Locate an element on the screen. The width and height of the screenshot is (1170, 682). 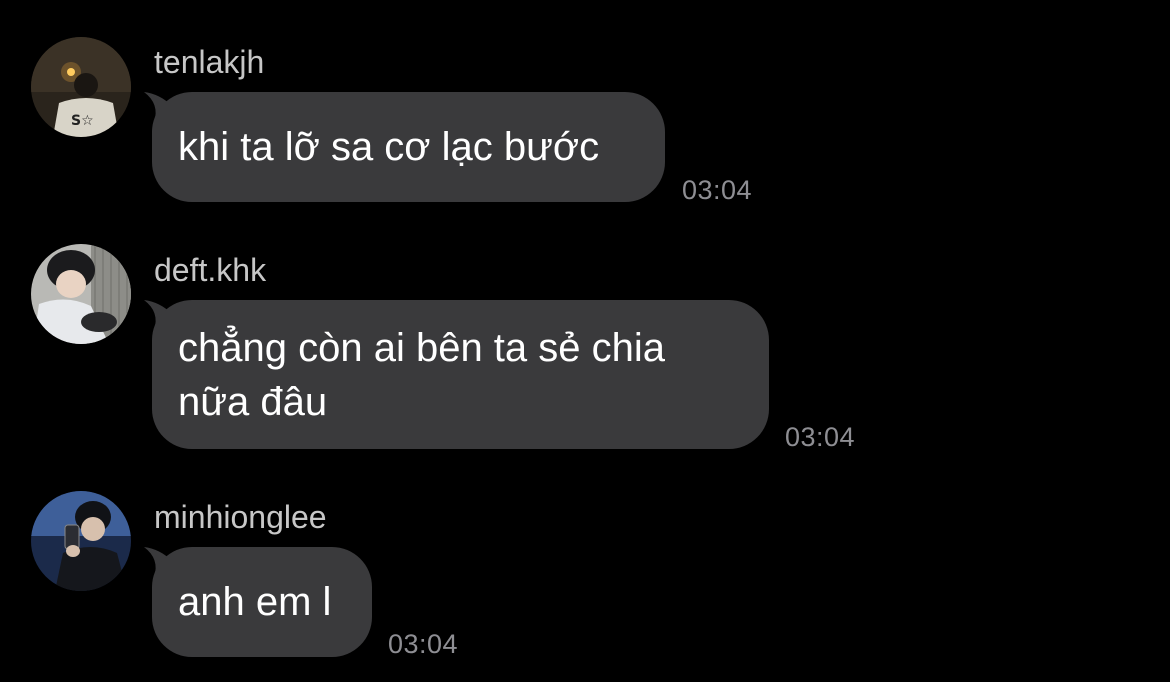
message-text-line: nữa đâu is located at coordinates (253, 401).